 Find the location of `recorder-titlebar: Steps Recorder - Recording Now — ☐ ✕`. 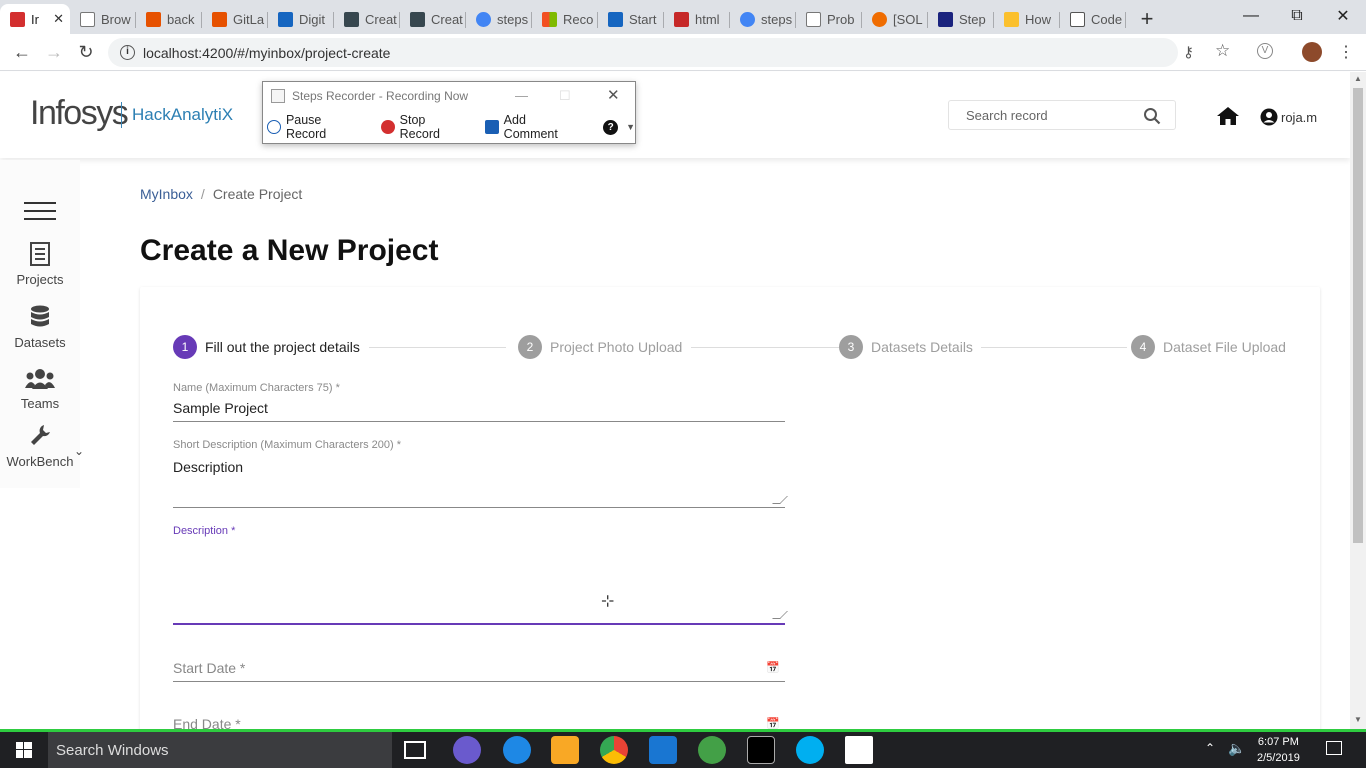

recorder-titlebar: Steps Recorder - Recording Now — ☐ ✕ is located at coordinates (449, 96).